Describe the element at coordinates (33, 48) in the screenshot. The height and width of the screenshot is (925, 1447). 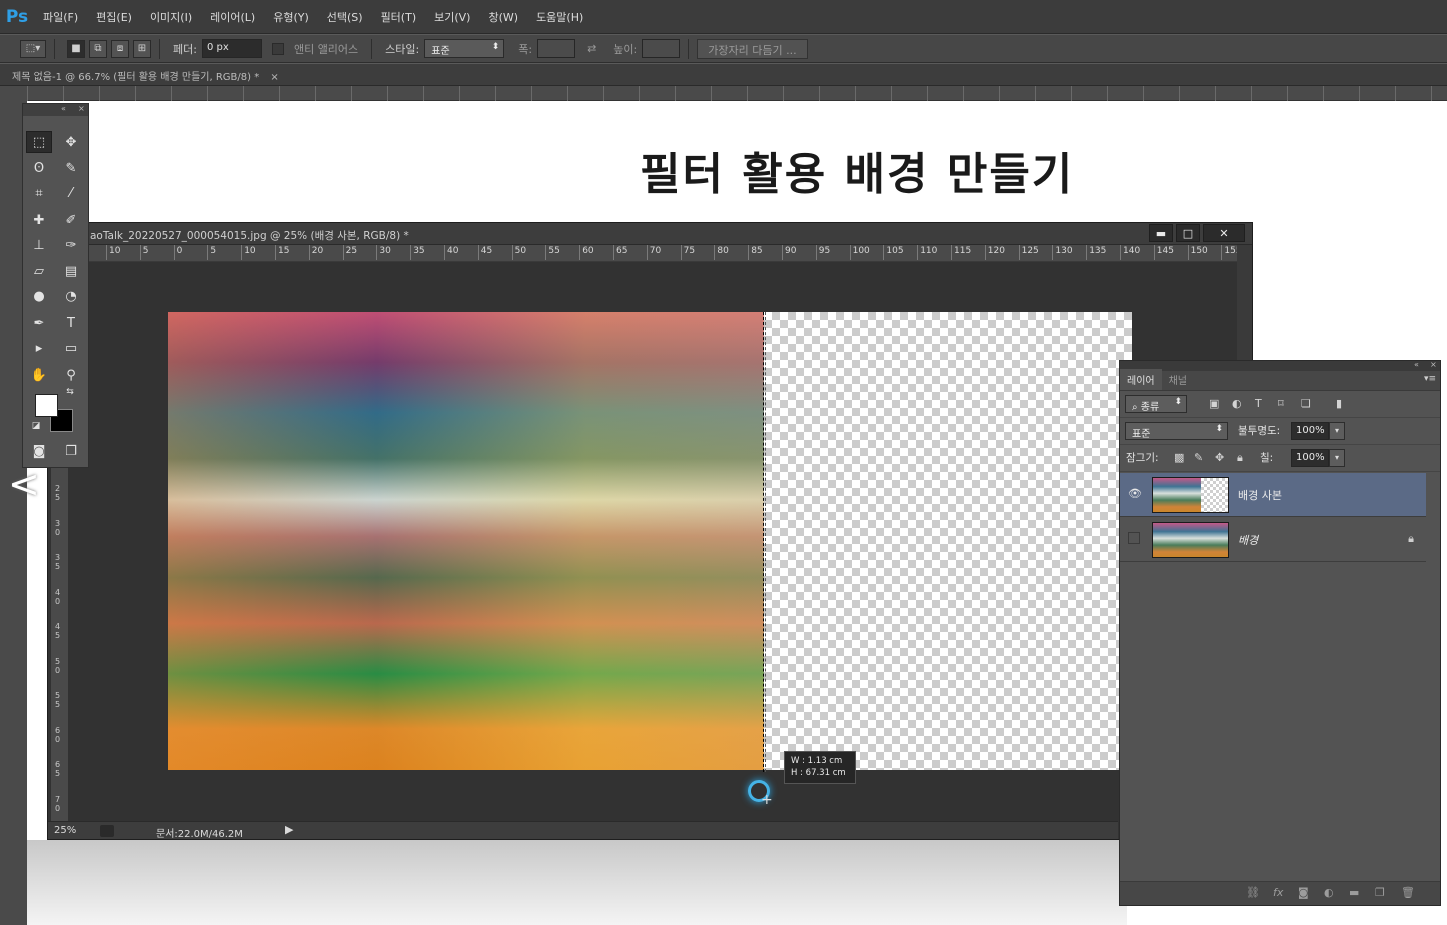
I see `marquee-preset-icon: ⬚▾` at that location.